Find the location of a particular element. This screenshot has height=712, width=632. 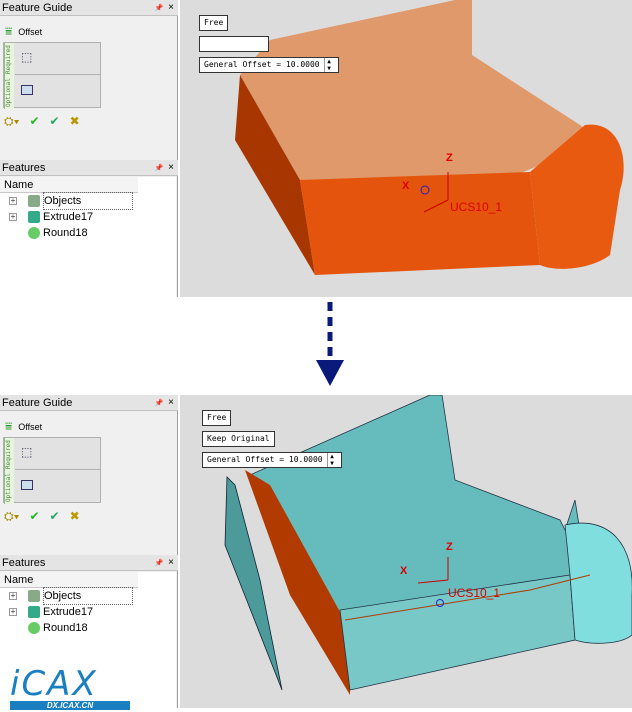

feature-tree: Name + Objects + Extrude17 Round18 is located at coordinates (88, 237).